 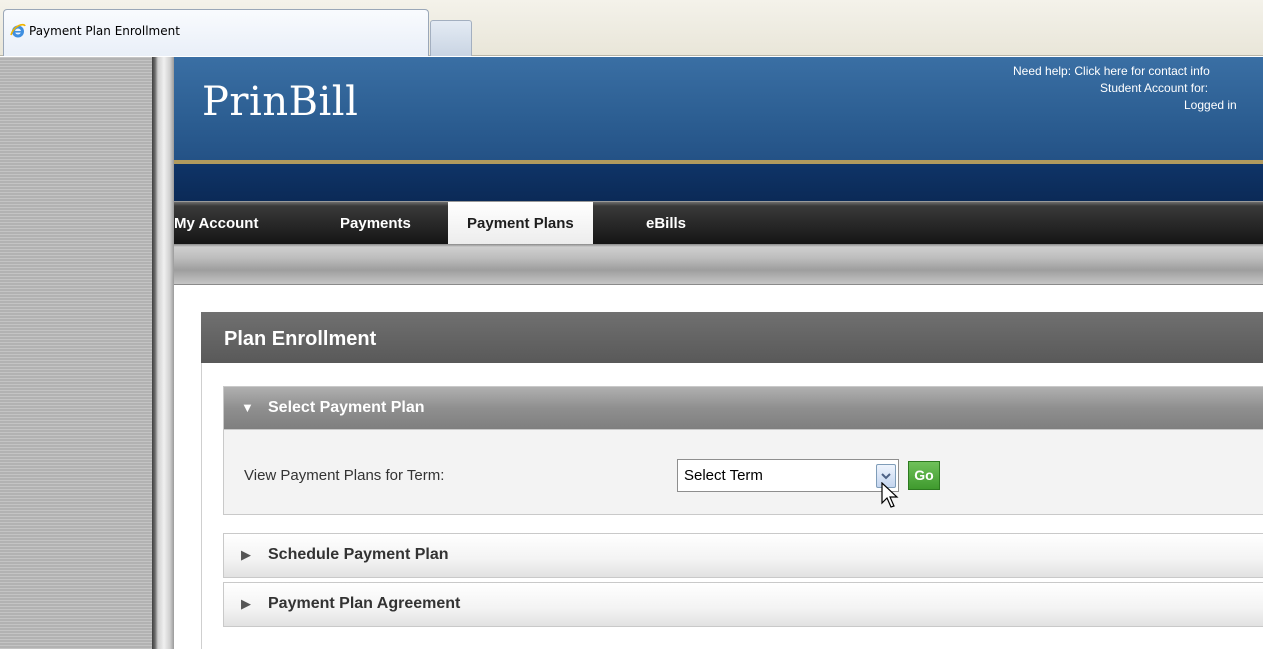 What do you see at coordinates (280, 102) in the screenshot?
I see `site-logo: PrinBill` at bounding box center [280, 102].